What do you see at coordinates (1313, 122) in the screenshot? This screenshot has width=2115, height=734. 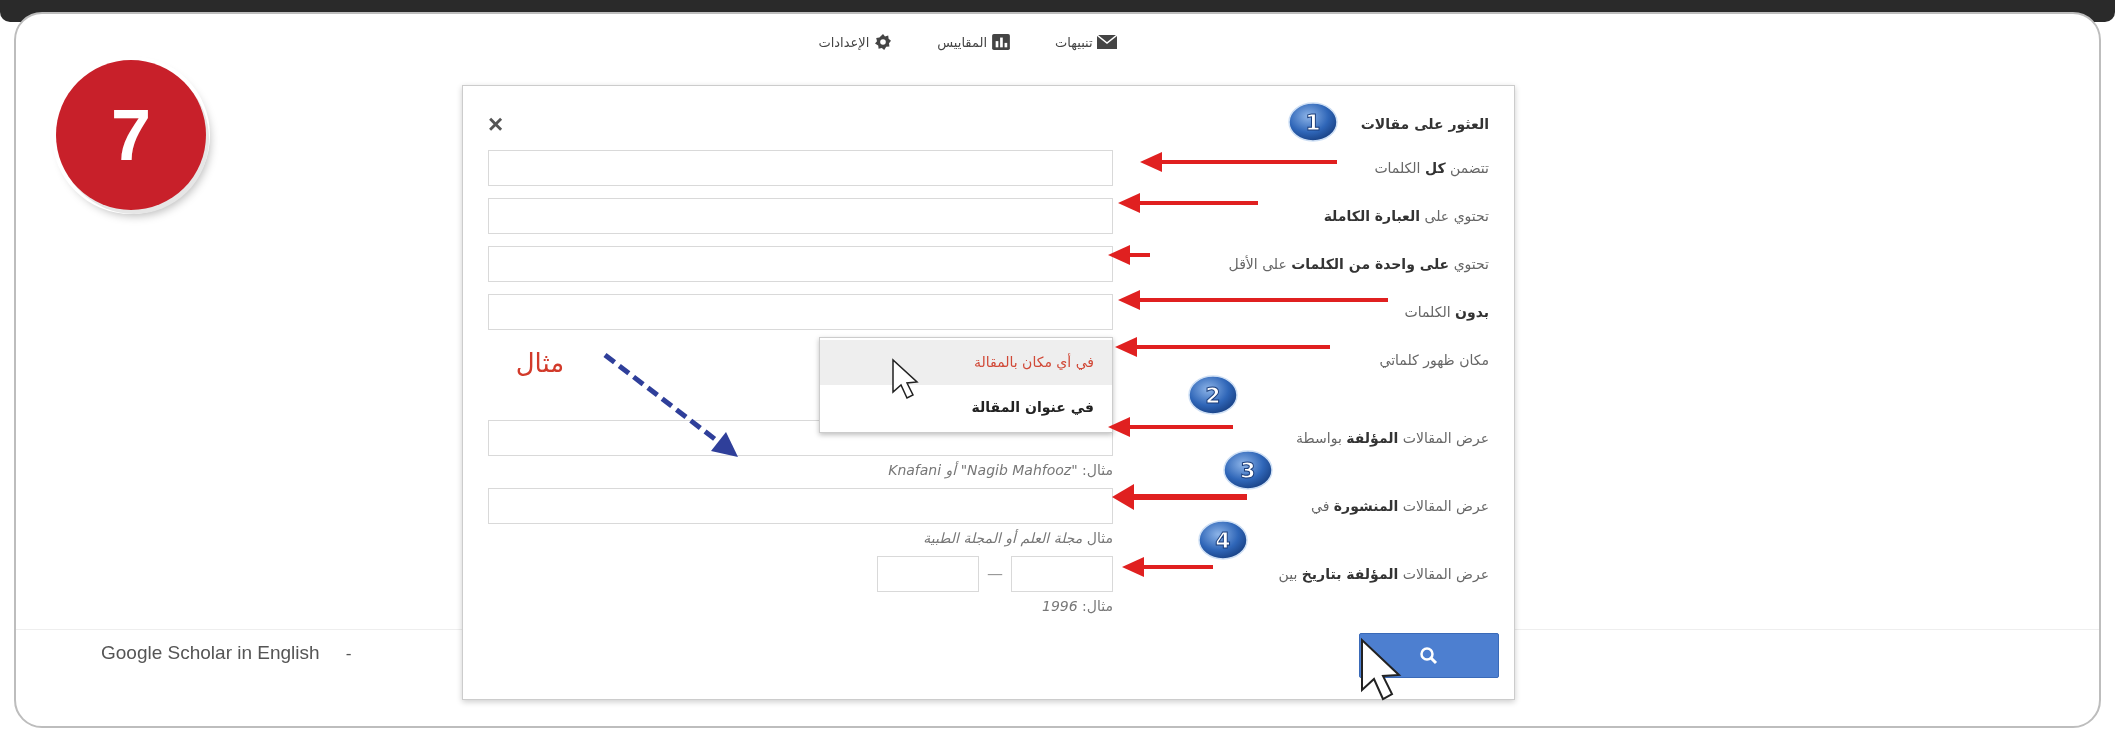 I see `number-badge: 1` at bounding box center [1313, 122].